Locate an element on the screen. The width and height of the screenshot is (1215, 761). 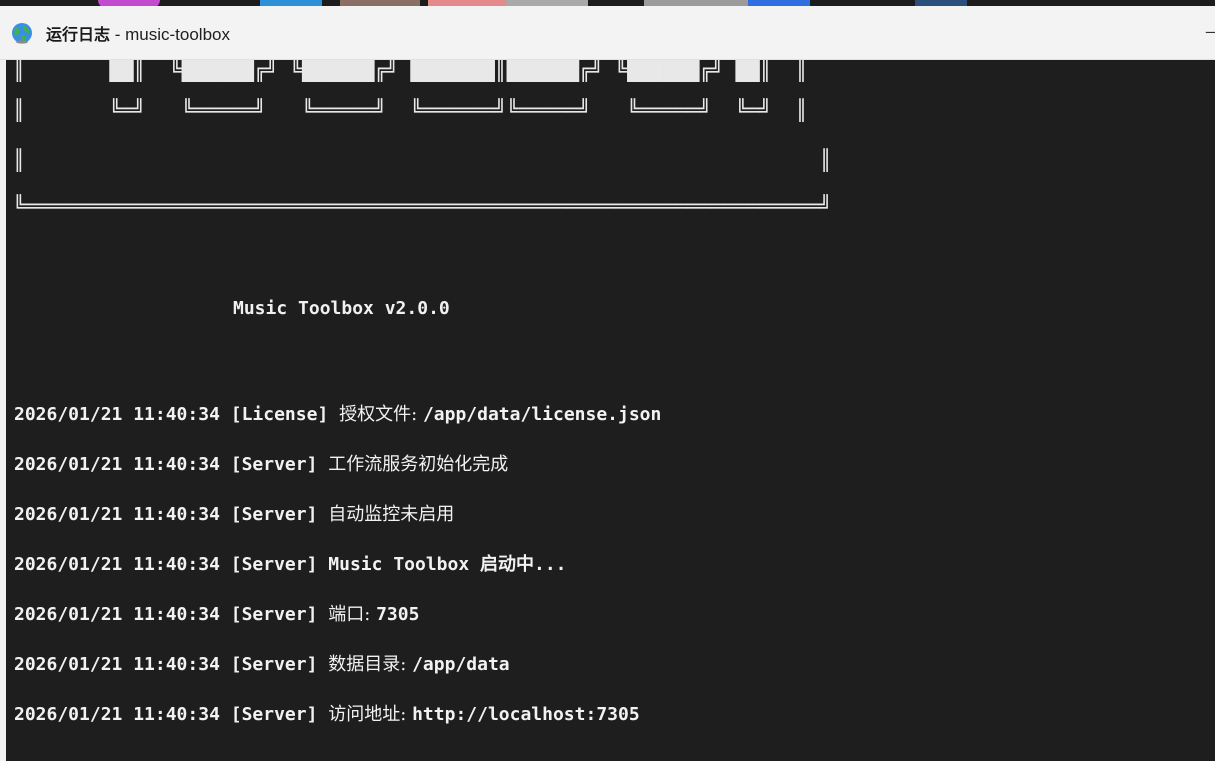
log-line: 2026/01/21 11:40:34 [Server] 工作流服务初始化完成 is located at coordinates (261, 463).